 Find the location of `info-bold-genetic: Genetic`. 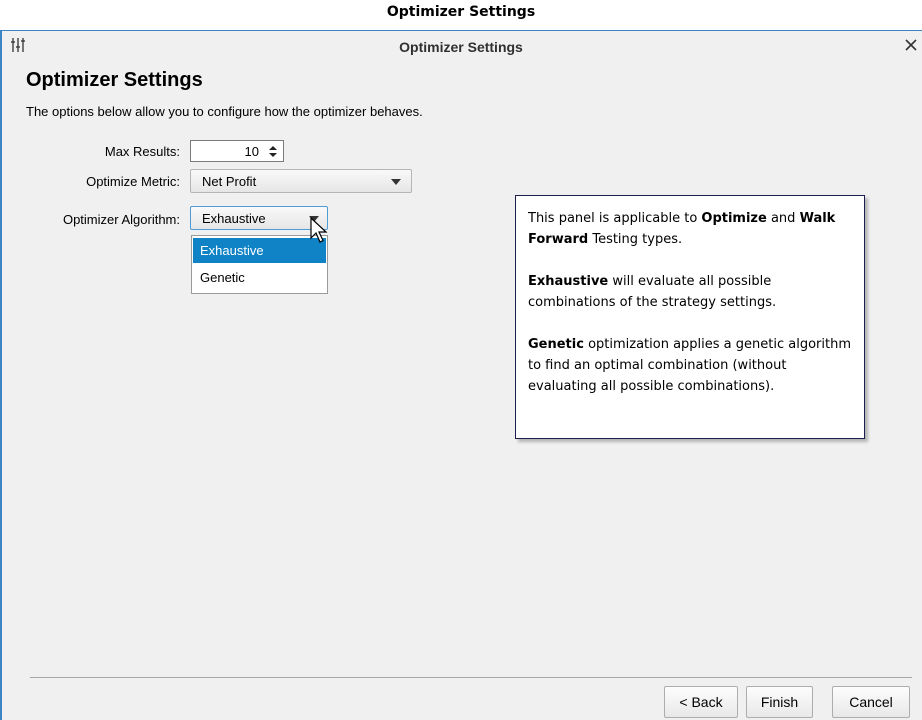

info-bold-genetic: Genetic is located at coordinates (556, 344).